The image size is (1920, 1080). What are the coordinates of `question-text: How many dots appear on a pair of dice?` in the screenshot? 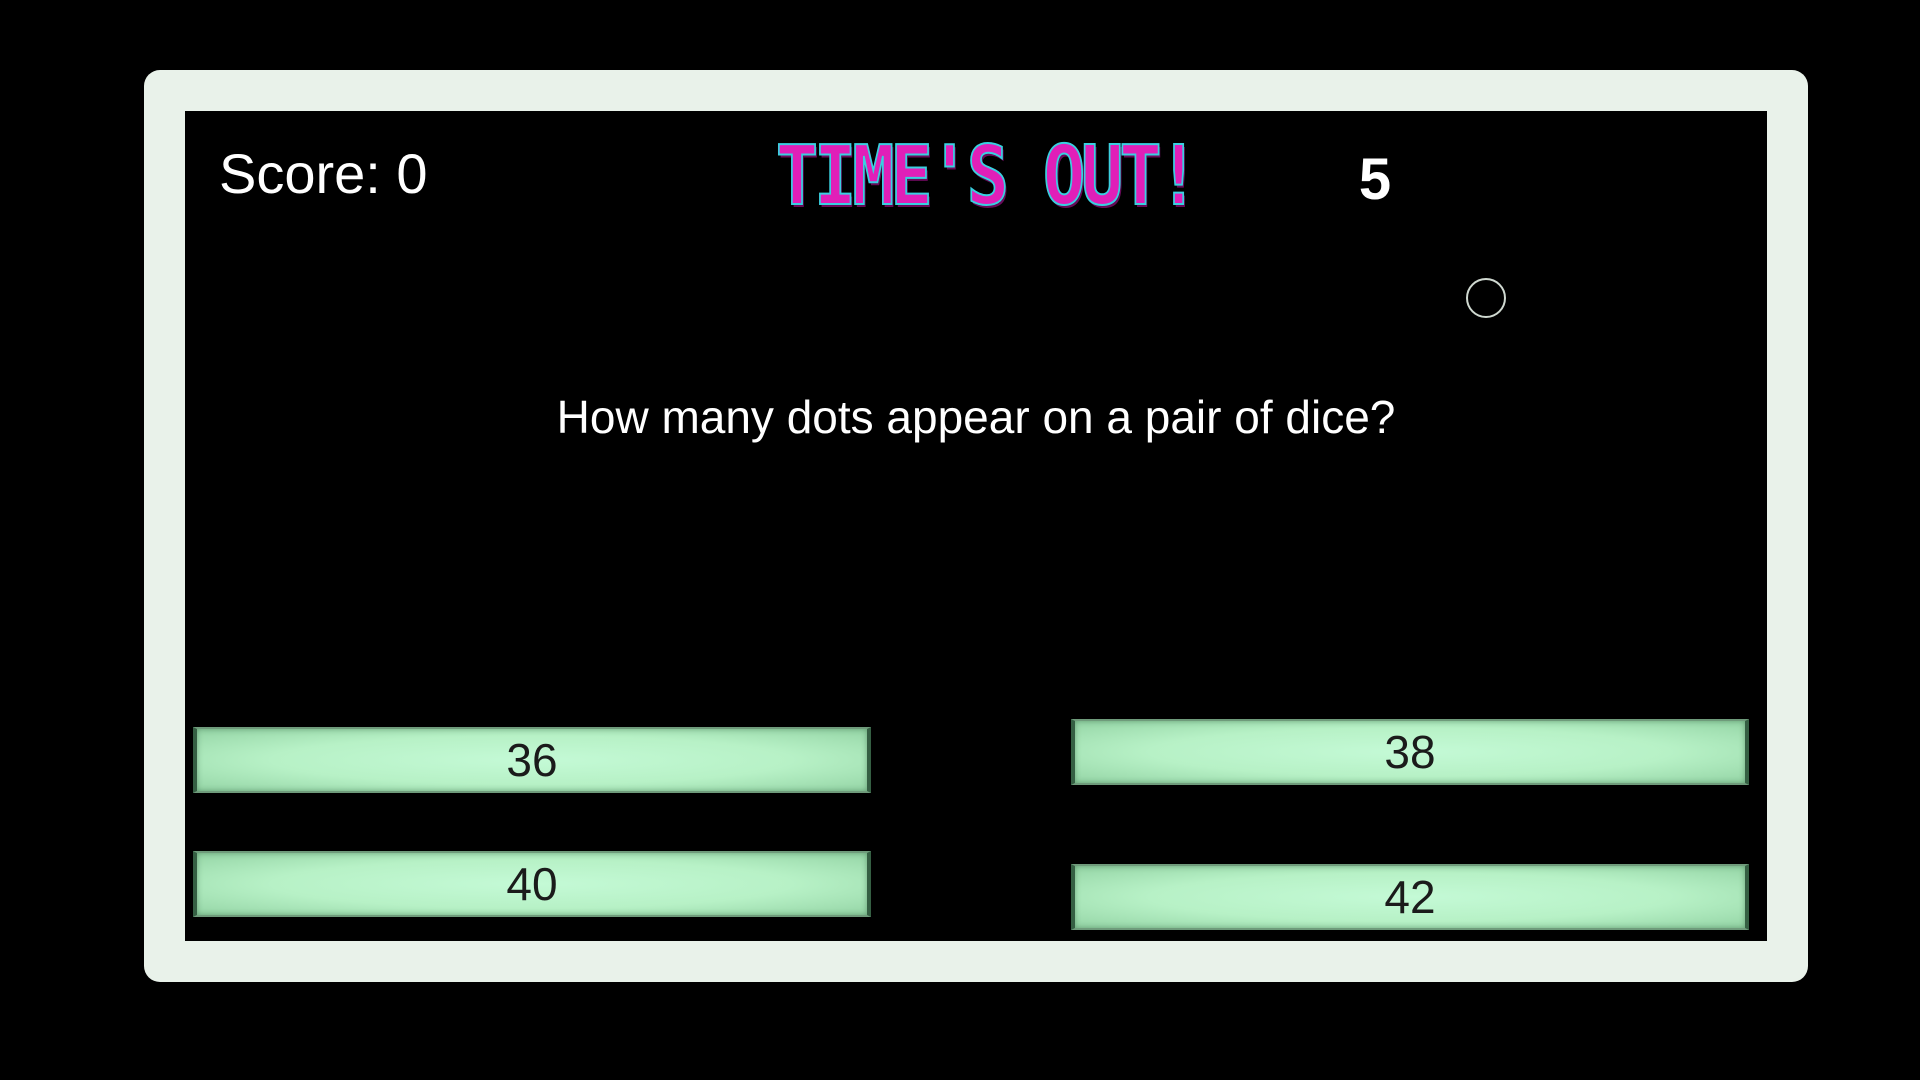 It's located at (976, 417).